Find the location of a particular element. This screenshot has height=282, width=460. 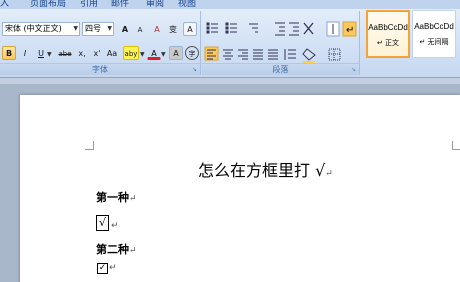

char-border-button: A is located at coordinates (190, 29).